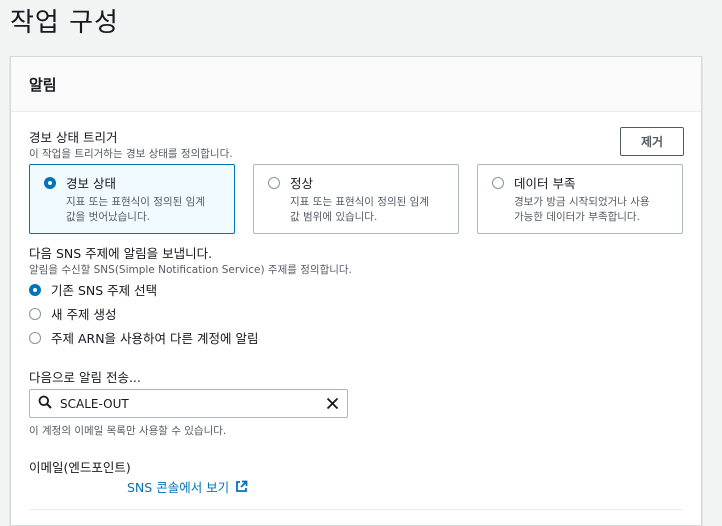 This screenshot has height=526, width=722. What do you see at coordinates (73, 137) in the screenshot?
I see `trigger-label: 경보 상태 트리거` at bounding box center [73, 137].